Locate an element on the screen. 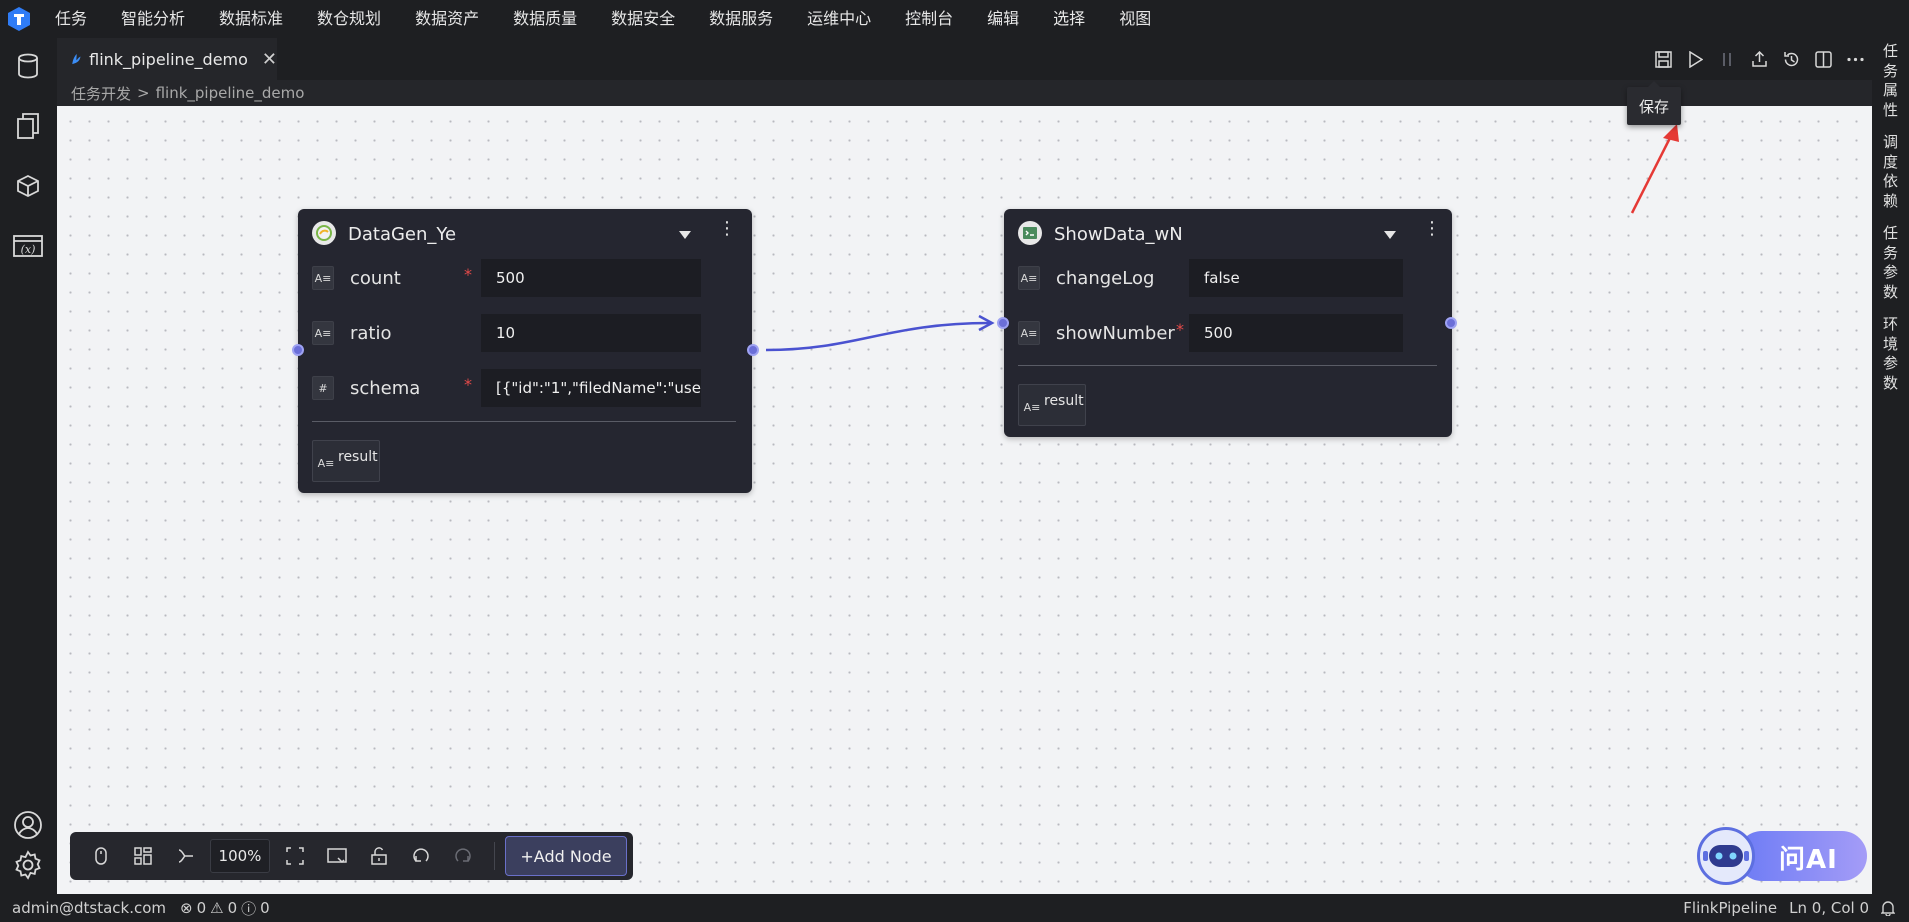 This screenshot has width=1909, height=922. minimap-icon is located at coordinates (337, 856).